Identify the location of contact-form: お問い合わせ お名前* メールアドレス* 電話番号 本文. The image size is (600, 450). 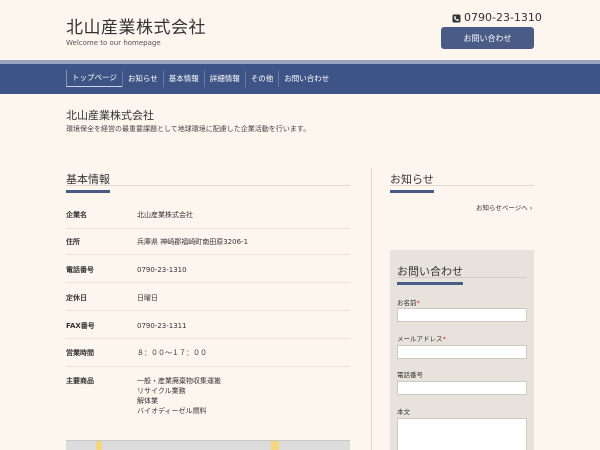
(462, 350).